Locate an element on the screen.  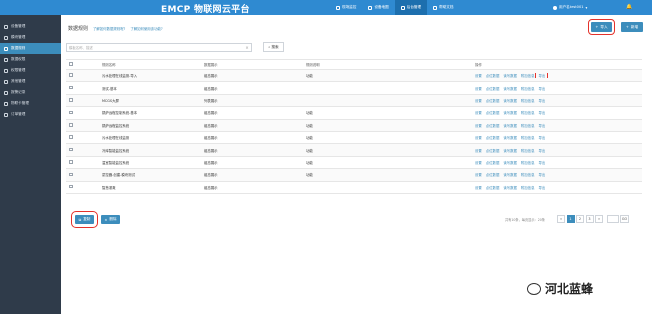
delete-button: × 删除 is located at coordinates (110, 219).